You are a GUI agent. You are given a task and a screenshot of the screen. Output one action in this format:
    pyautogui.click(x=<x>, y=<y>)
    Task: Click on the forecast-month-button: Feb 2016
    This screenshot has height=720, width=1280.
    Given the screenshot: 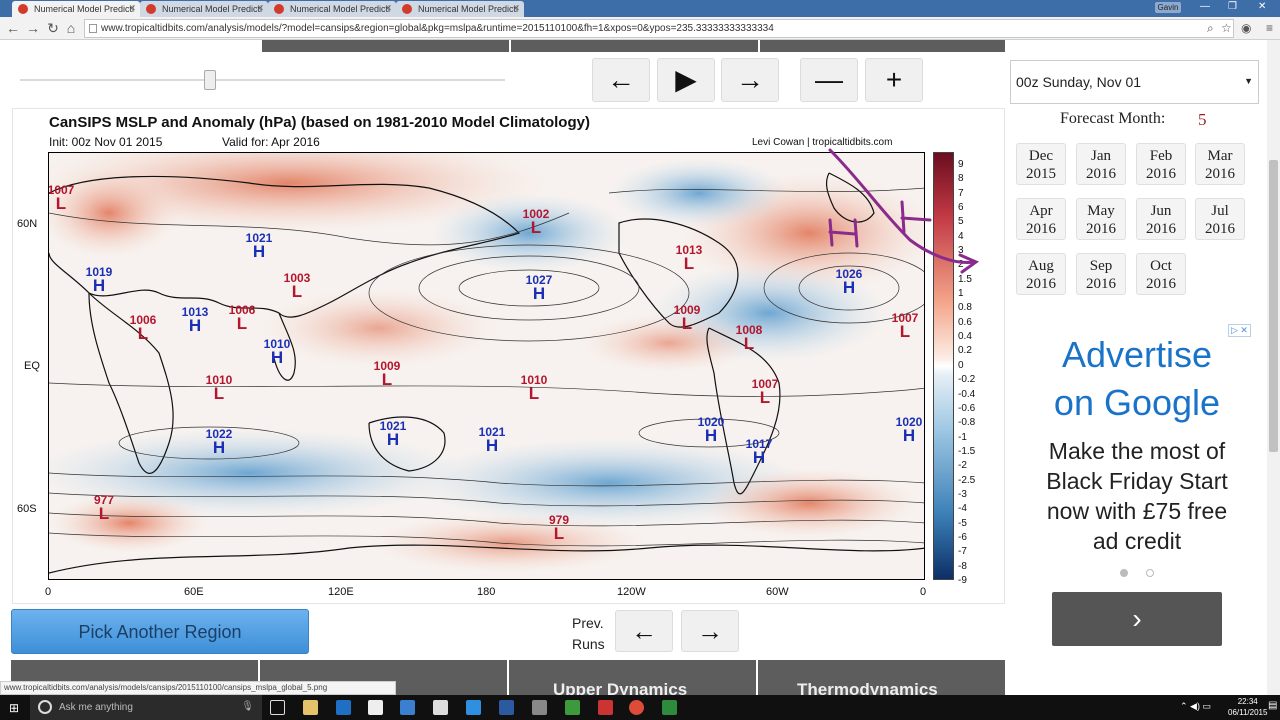 What is the action you would take?
    pyautogui.click(x=1161, y=164)
    